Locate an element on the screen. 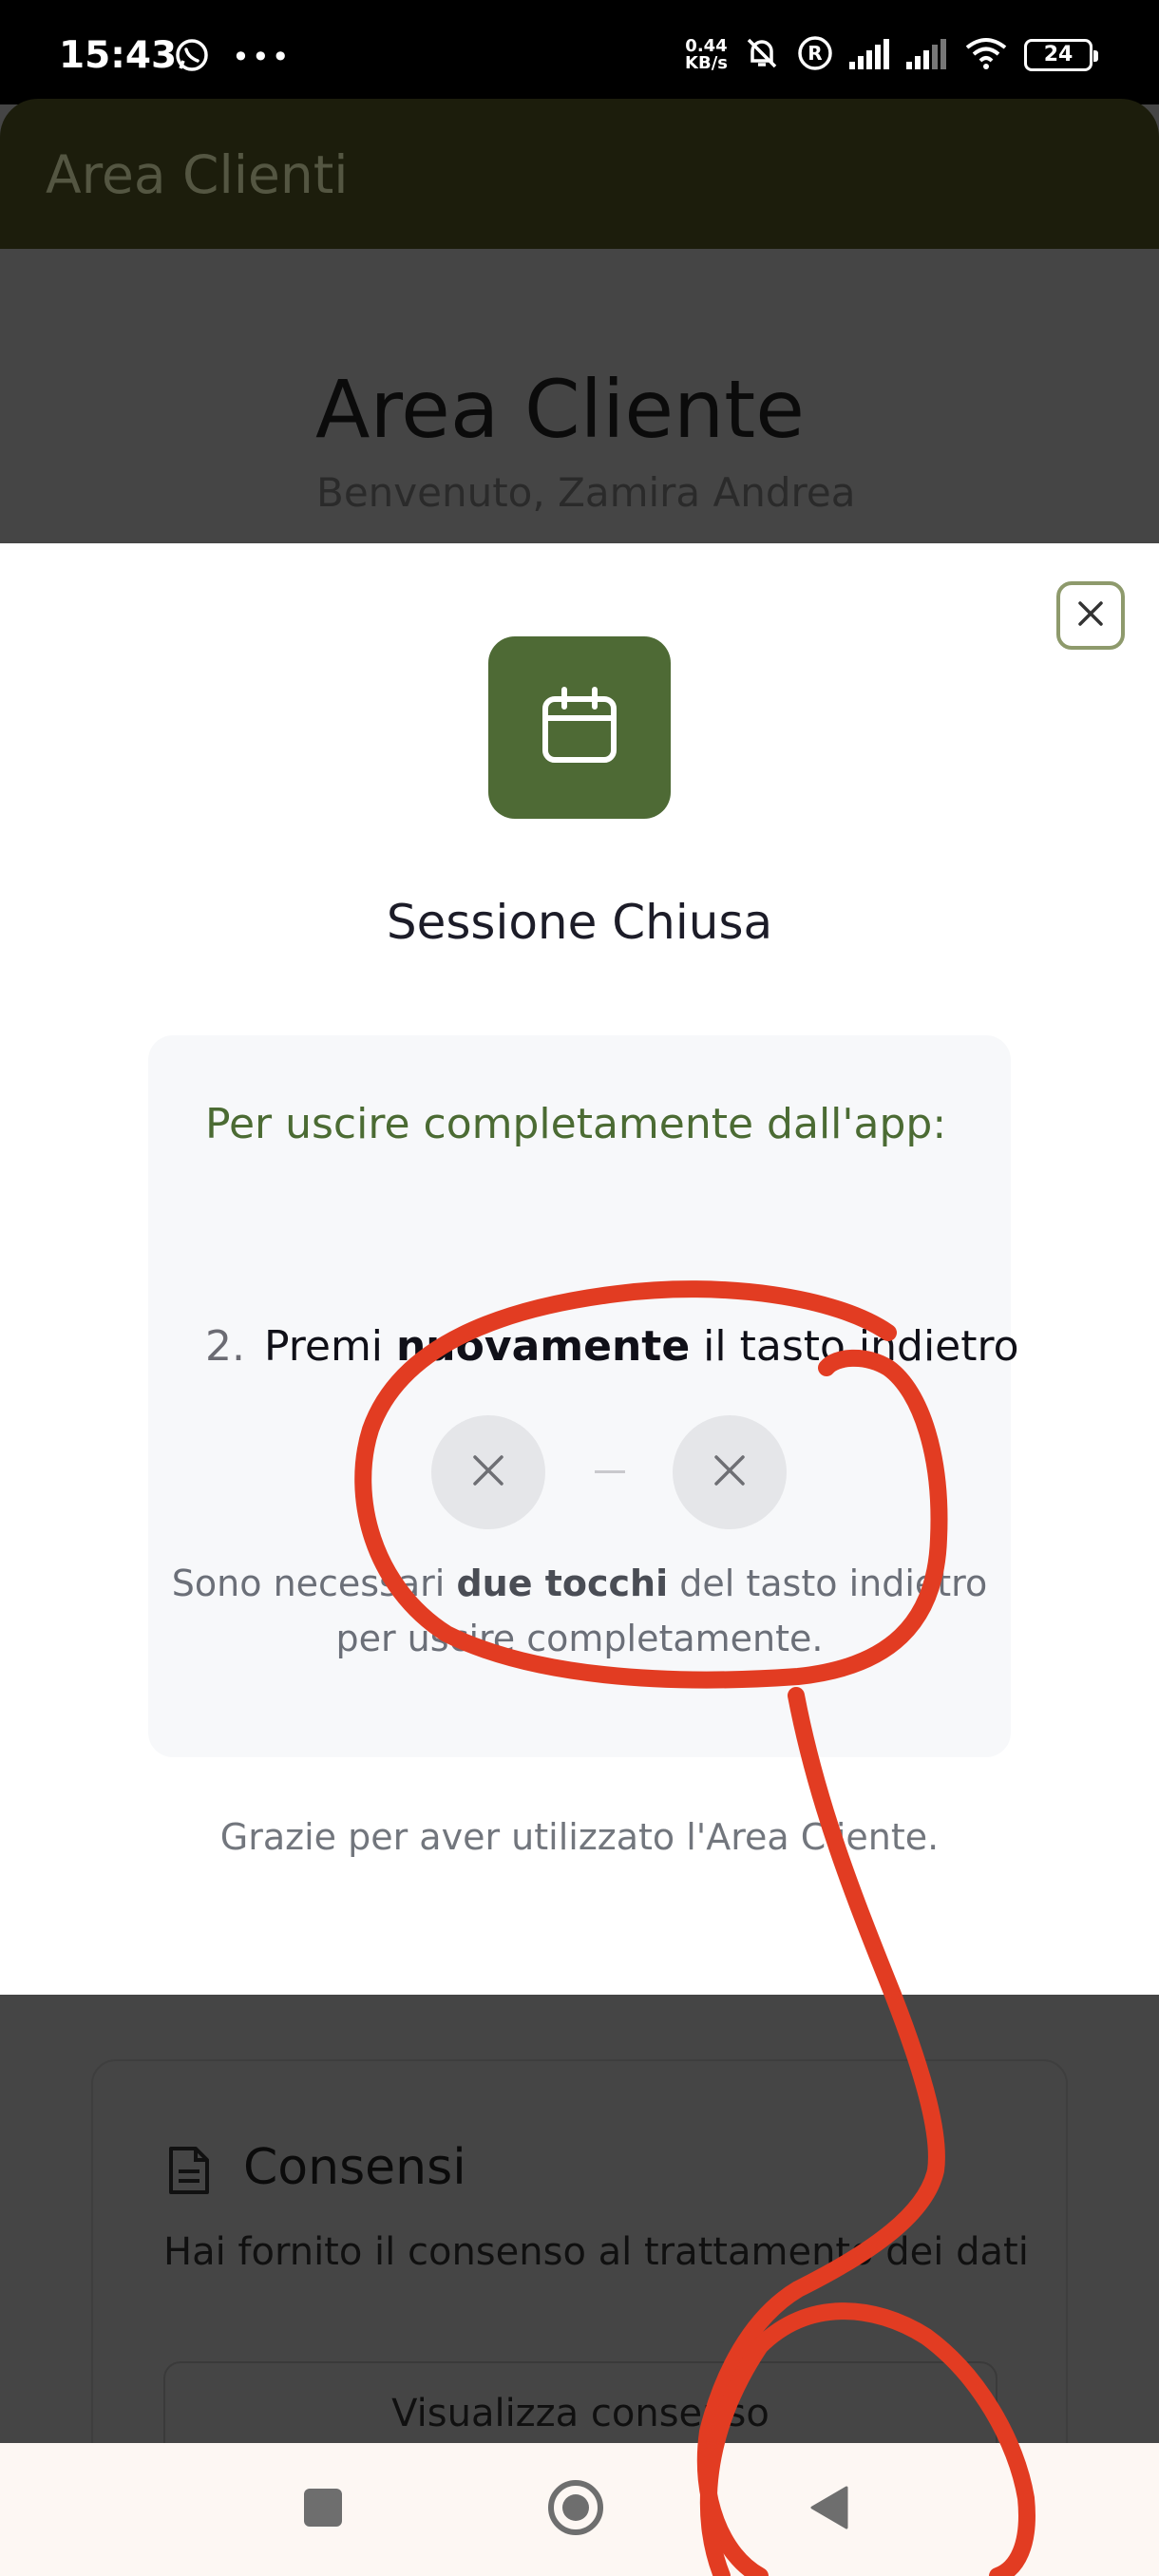  circle-icon is located at coordinates (575, 2509).